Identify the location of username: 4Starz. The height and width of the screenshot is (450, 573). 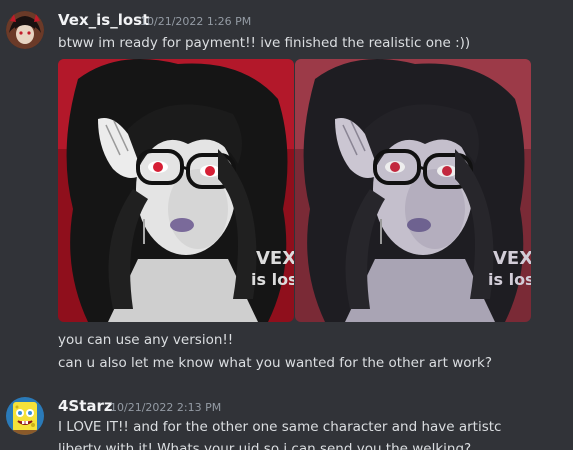
(85, 406).